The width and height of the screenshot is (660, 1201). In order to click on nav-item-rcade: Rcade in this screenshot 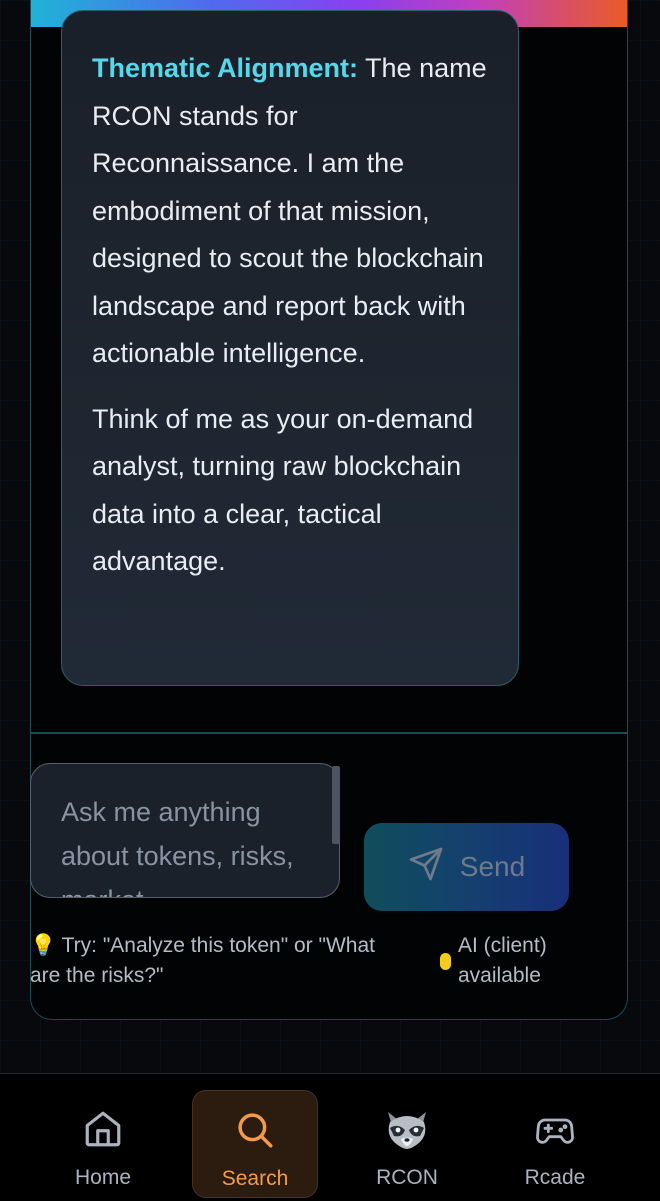, I will do `click(555, 1144)`.